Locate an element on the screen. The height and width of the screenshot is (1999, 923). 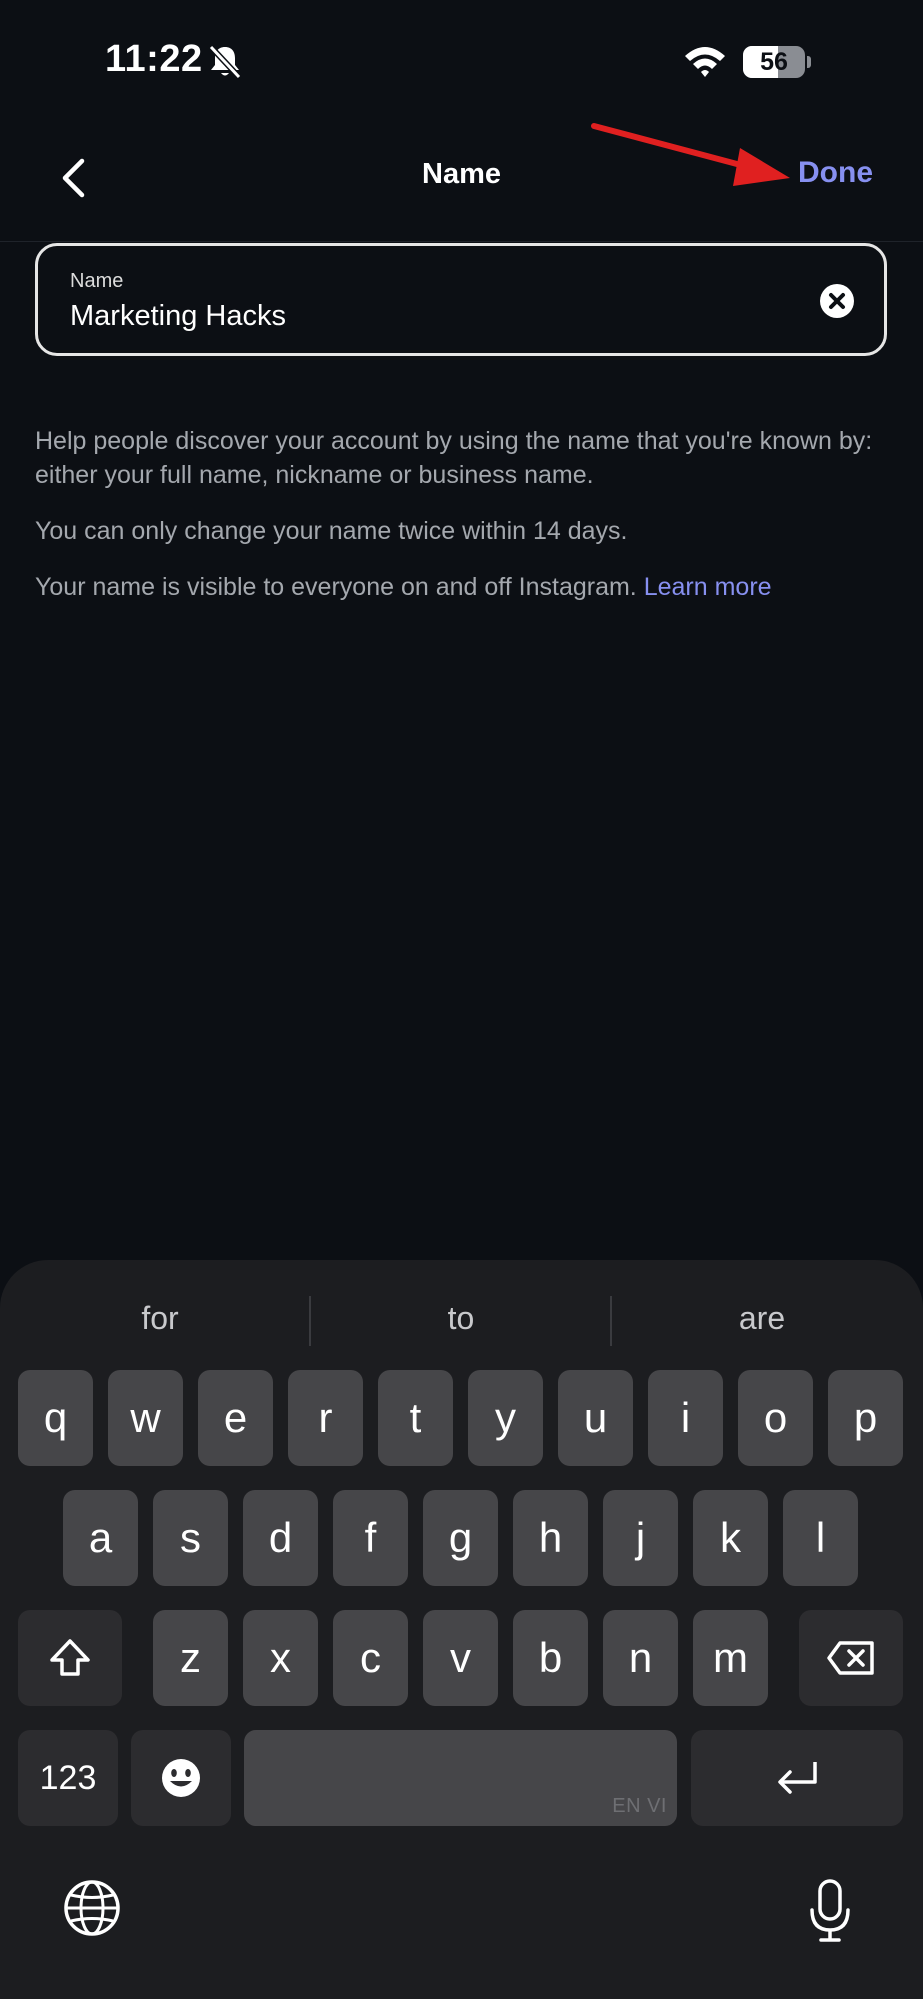
suggestion-item: to is located at coordinates (461, 1318).